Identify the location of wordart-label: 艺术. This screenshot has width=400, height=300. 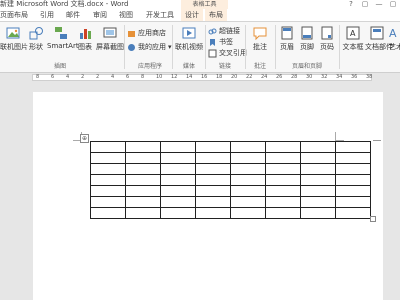
(394, 47).